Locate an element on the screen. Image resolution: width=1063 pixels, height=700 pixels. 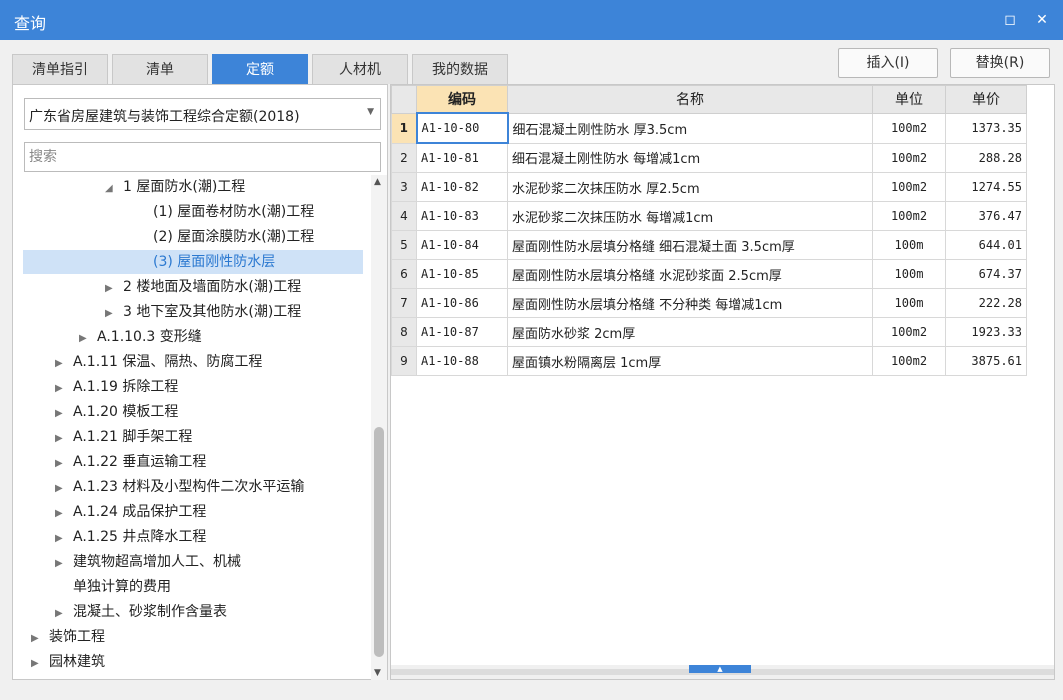
cell-name: 细石混凝土刚性防水 厚3.5cm is located at coordinates (690, 128).